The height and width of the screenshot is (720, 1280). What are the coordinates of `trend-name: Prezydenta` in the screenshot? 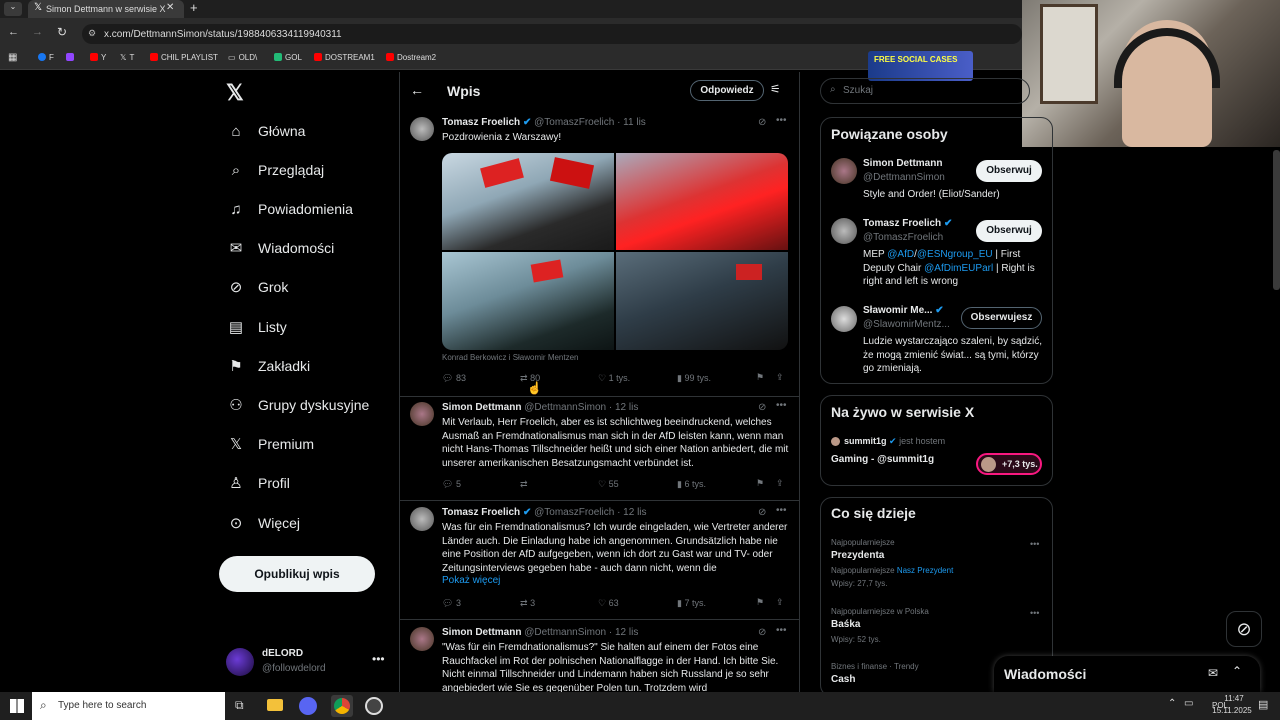 It's located at (857, 555).